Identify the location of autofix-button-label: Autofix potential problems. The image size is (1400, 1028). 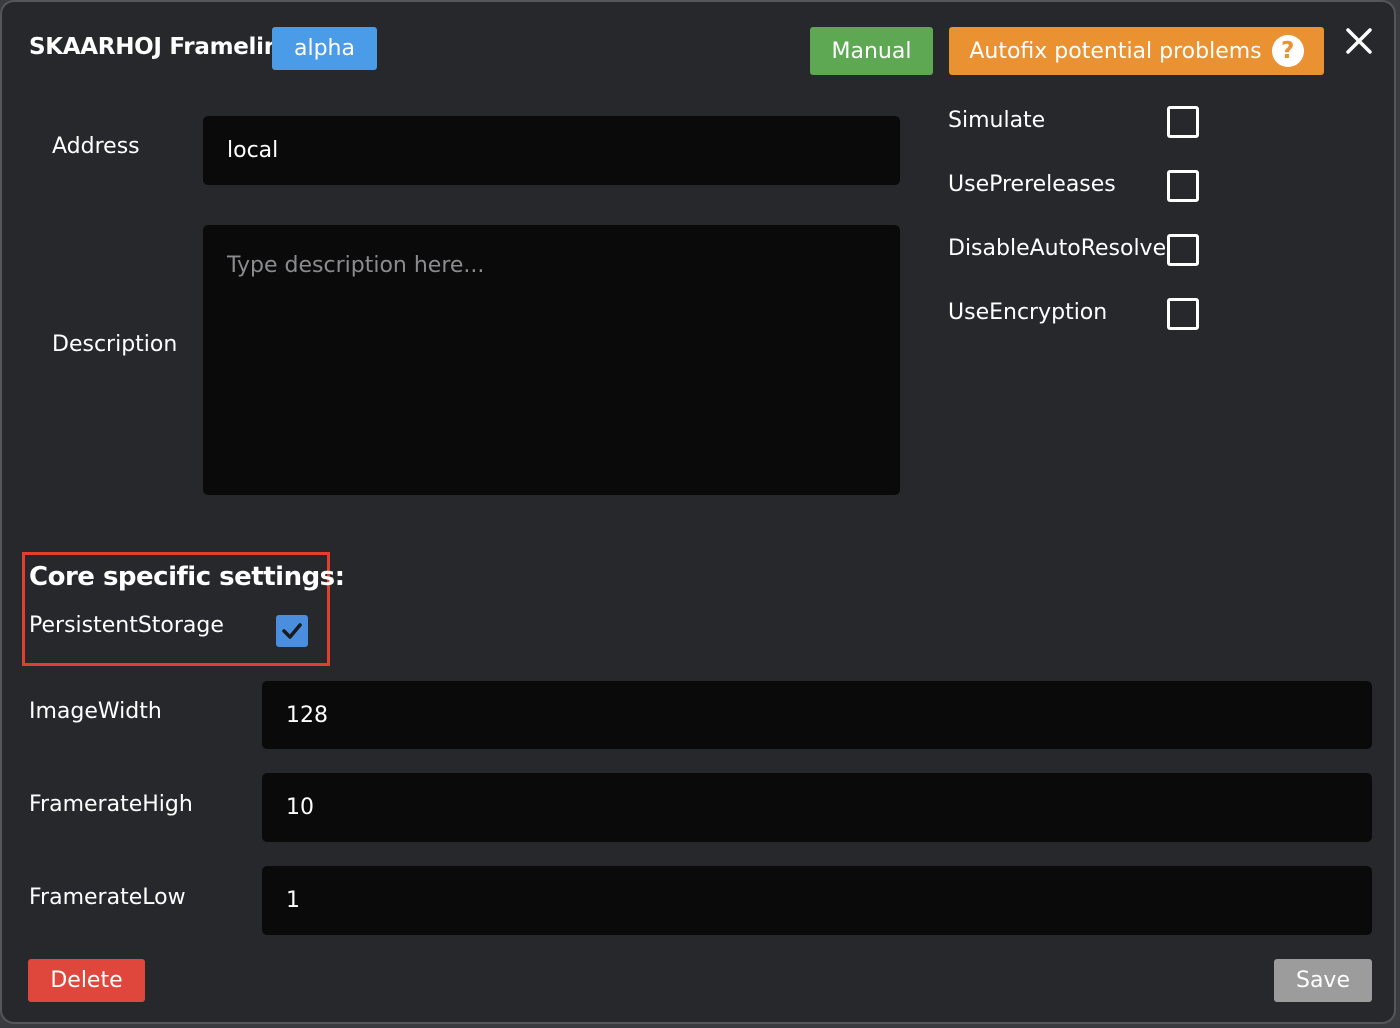
(1115, 51).